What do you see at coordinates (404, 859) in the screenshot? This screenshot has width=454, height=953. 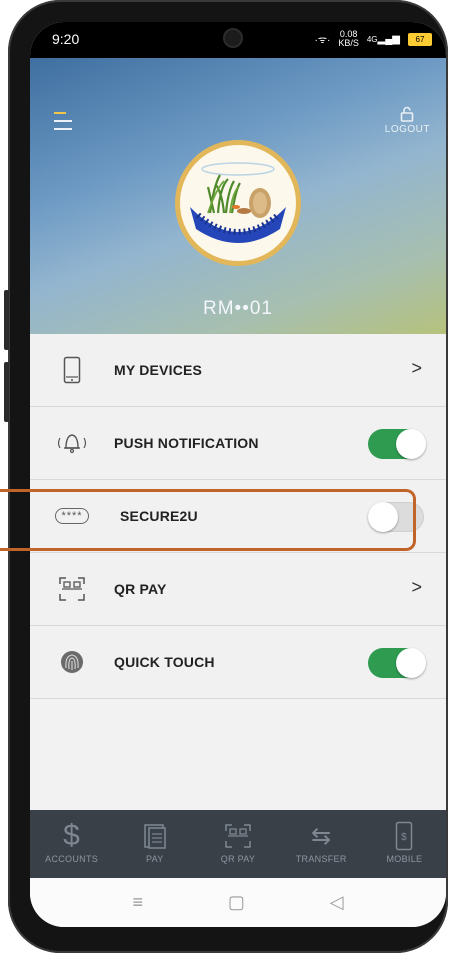 I see `nav-label: MOBILE` at bounding box center [404, 859].